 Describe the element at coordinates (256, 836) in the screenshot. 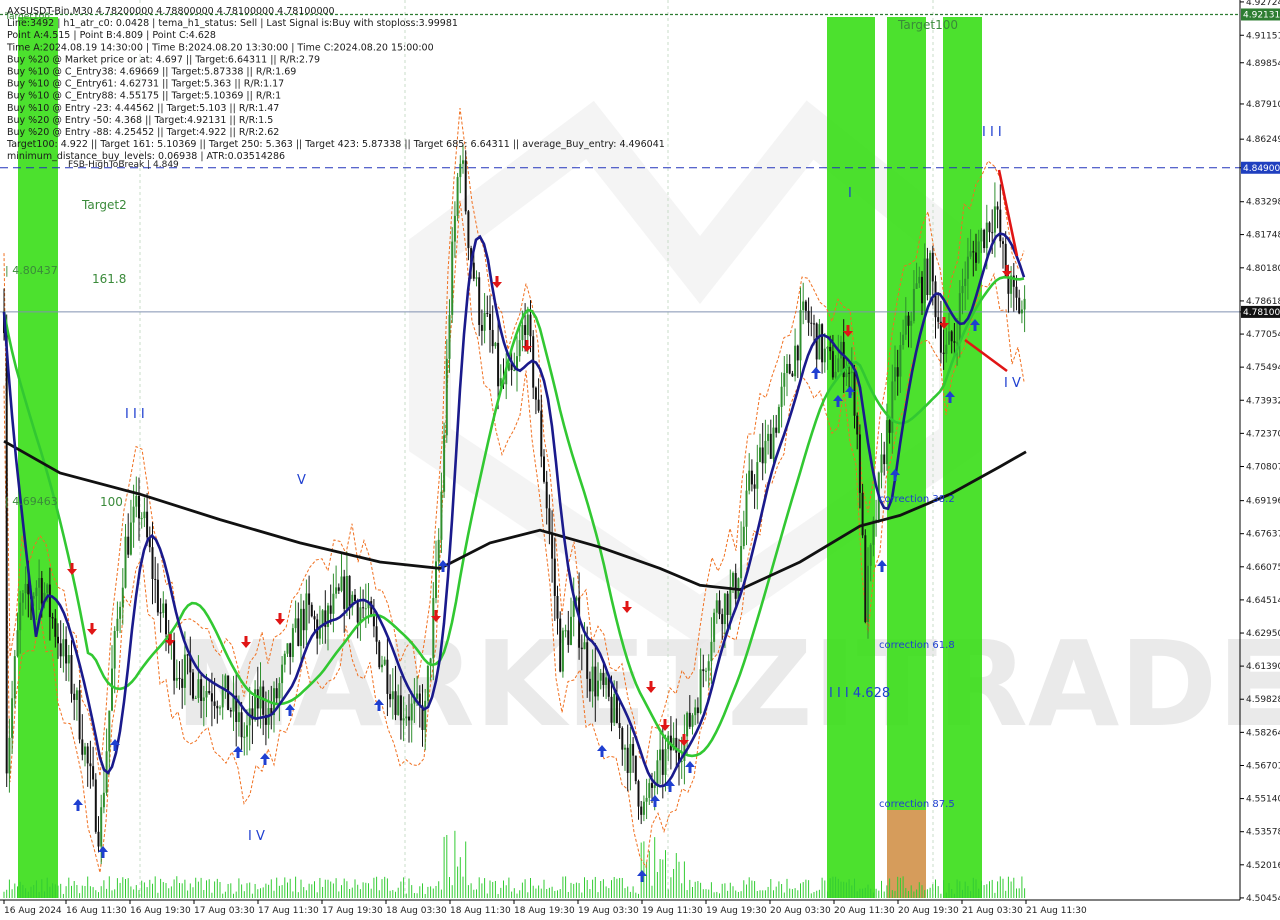

I see `wave-label: I V` at that location.